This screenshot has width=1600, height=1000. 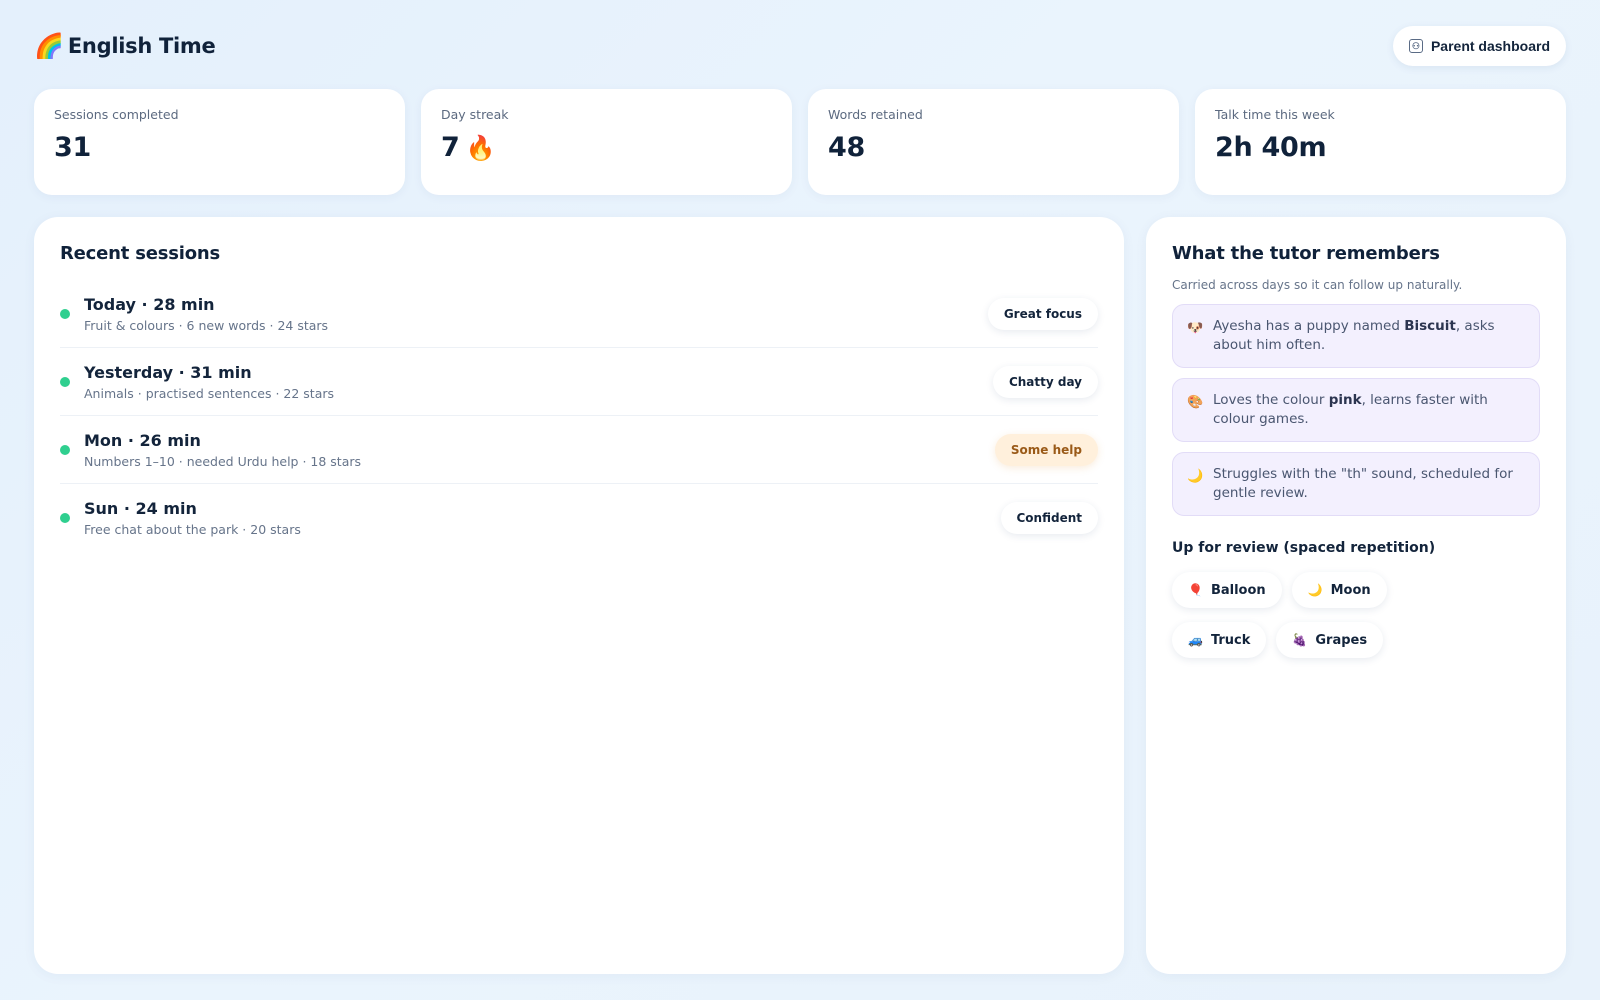 I want to click on tutor-memory-heading: What the tutor remembers, so click(x=1306, y=253).